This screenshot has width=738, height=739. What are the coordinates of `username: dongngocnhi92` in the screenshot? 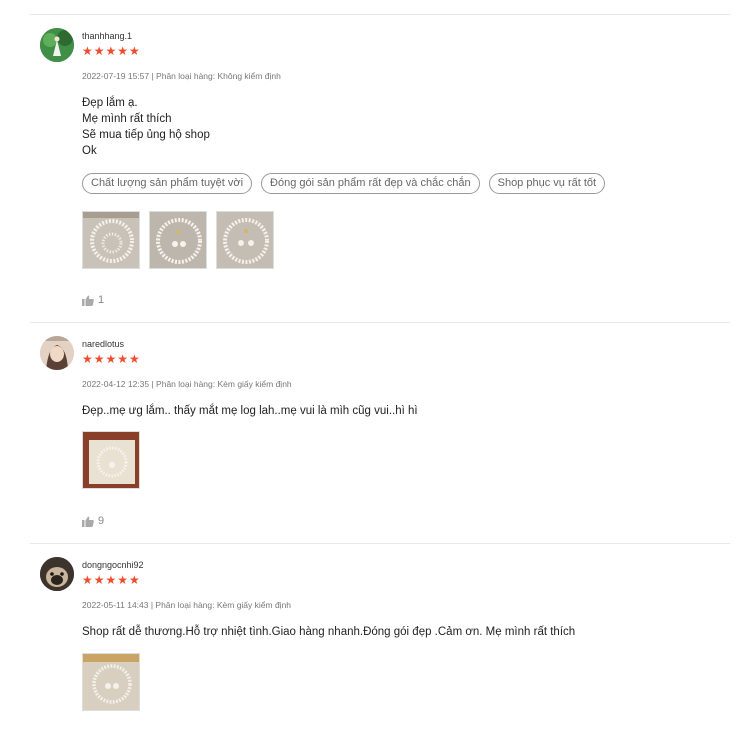 It's located at (113, 565).